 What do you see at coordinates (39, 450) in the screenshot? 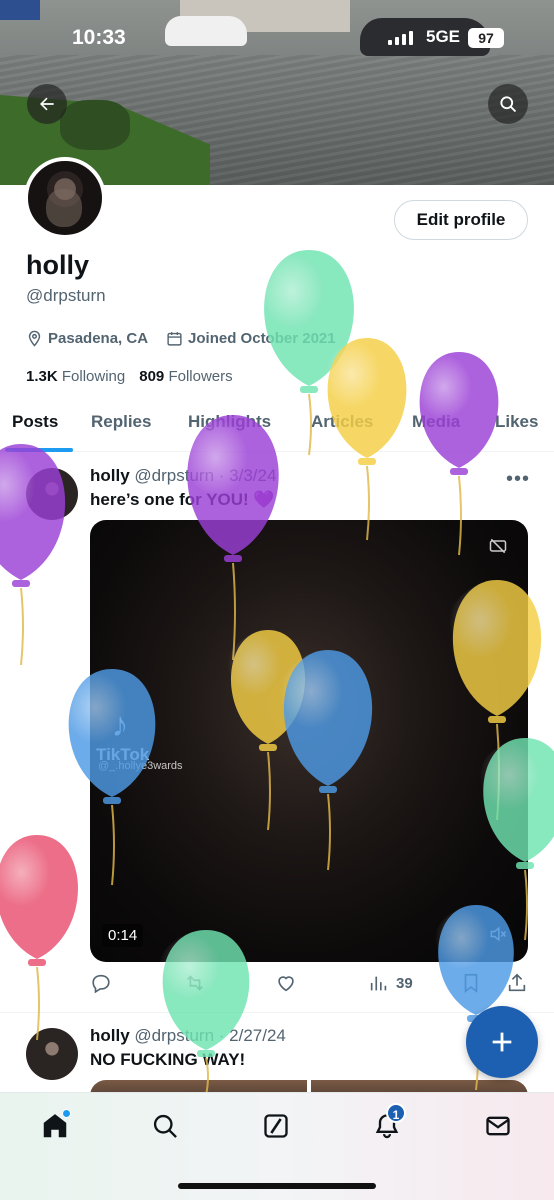
I see `active-tab-indicator` at bounding box center [39, 450].